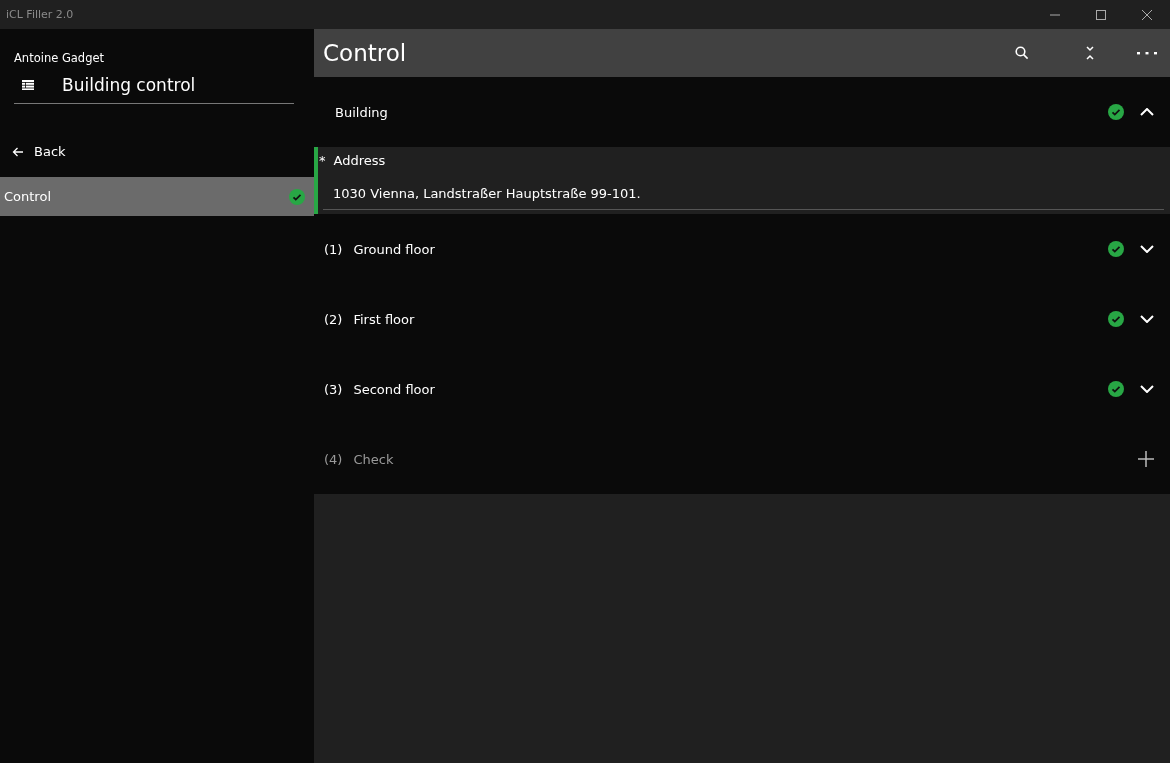 This screenshot has height=763, width=1170. What do you see at coordinates (333, 249) in the screenshot?
I see `section-number: (1)` at bounding box center [333, 249].